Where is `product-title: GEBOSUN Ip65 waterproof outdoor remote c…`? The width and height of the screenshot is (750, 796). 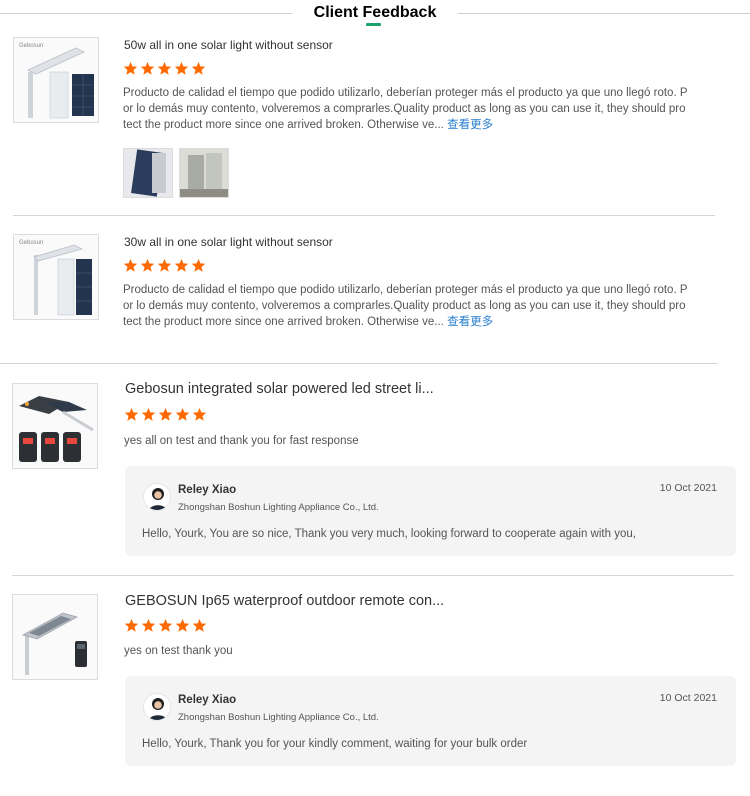
product-title: GEBOSUN Ip65 waterproof outdoor remote c… is located at coordinates (284, 601).